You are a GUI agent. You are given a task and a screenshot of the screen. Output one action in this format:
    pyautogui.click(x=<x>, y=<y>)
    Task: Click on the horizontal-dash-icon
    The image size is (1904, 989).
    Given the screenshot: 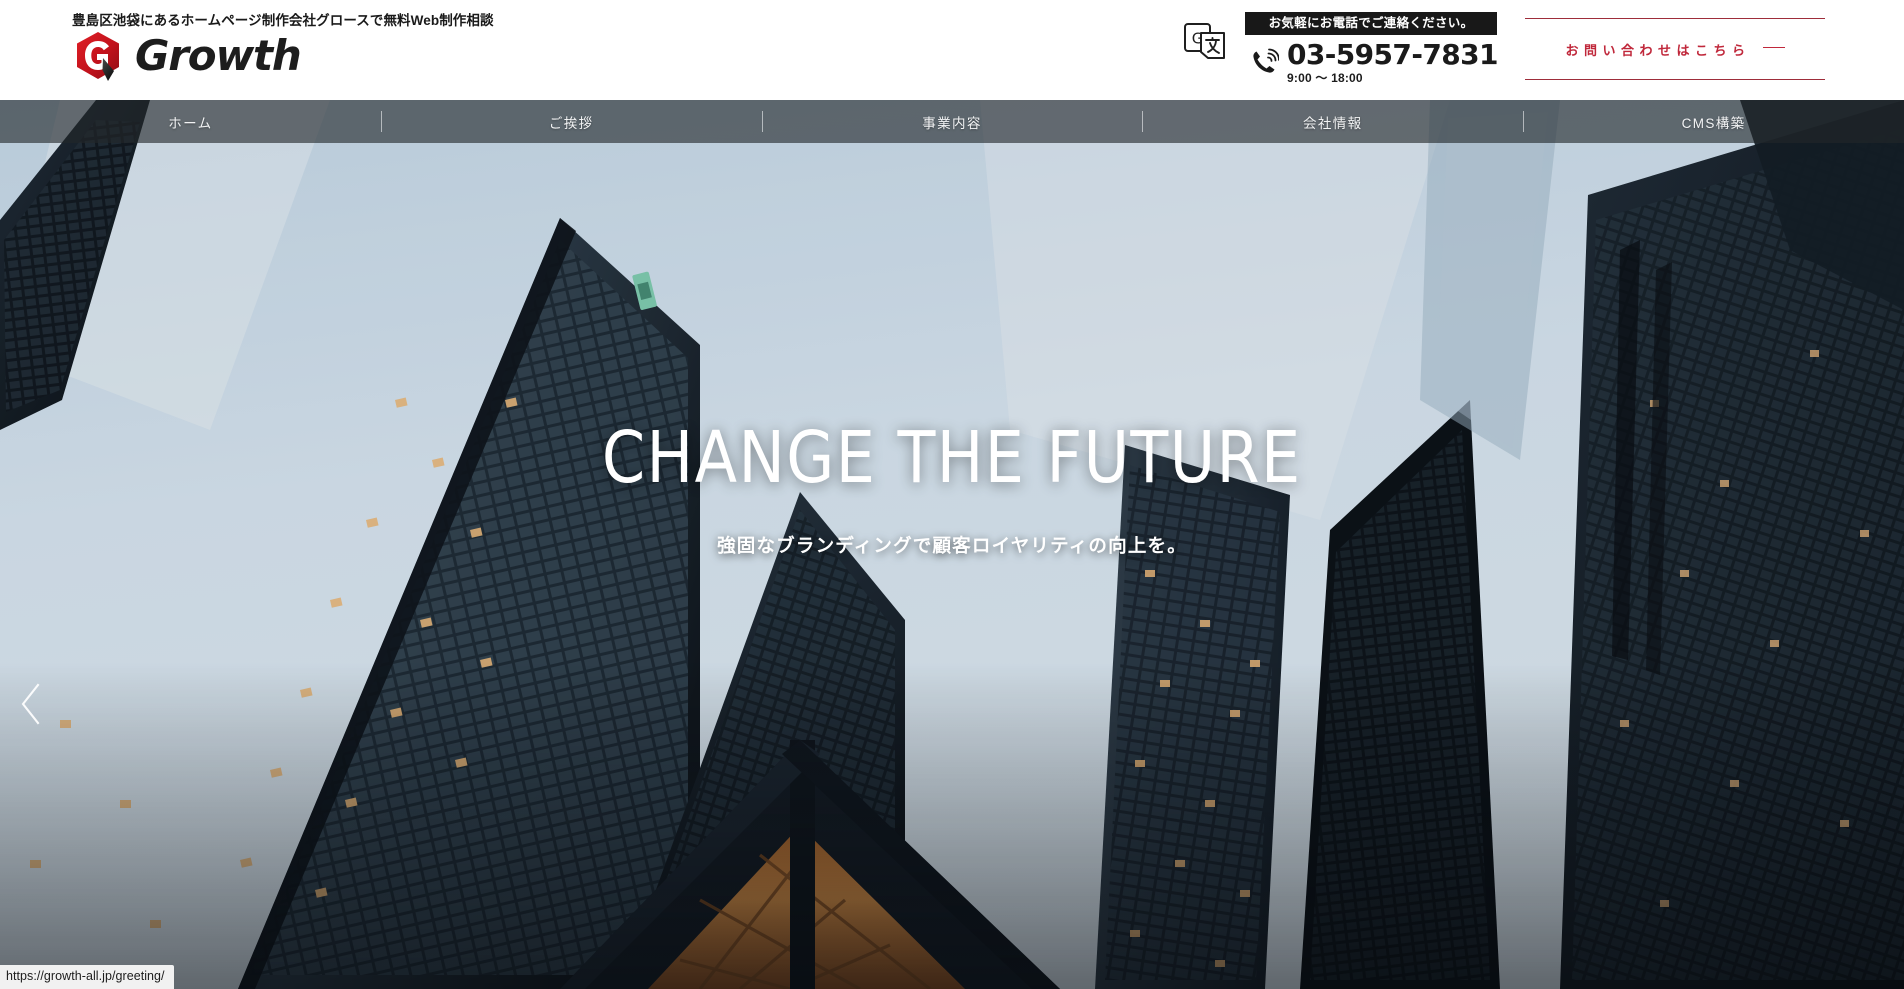 What is the action you would take?
    pyautogui.click(x=1773, y=47)
    